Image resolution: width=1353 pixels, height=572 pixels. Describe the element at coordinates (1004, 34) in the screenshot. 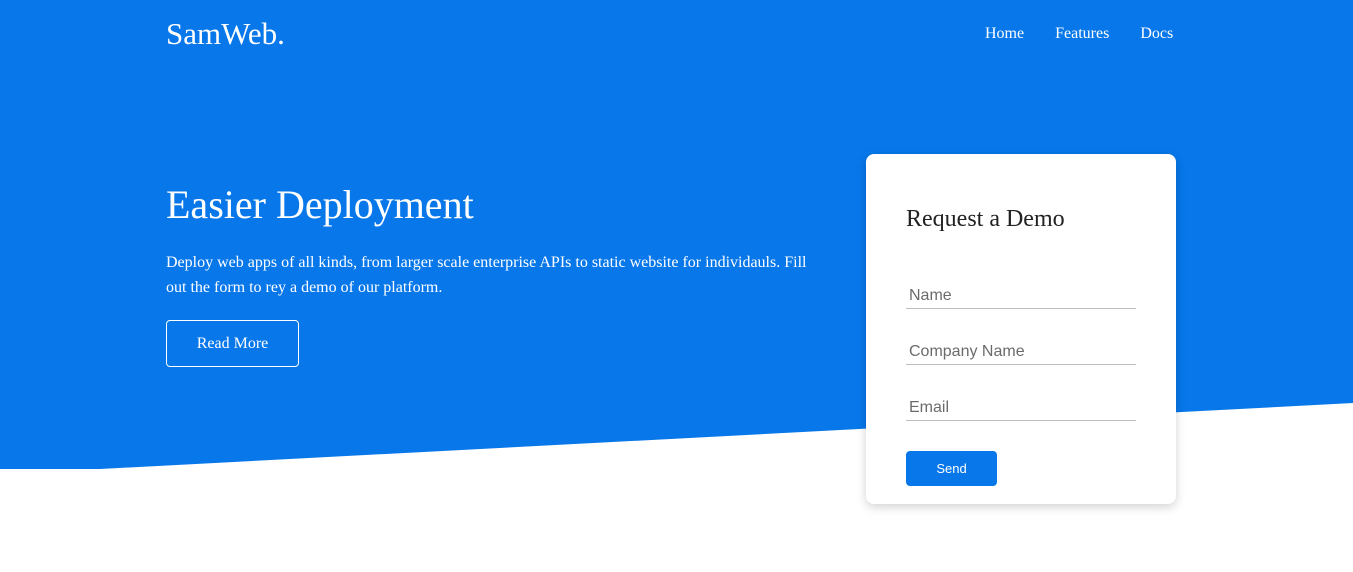

I see `nav-link-home: Home` at that location.